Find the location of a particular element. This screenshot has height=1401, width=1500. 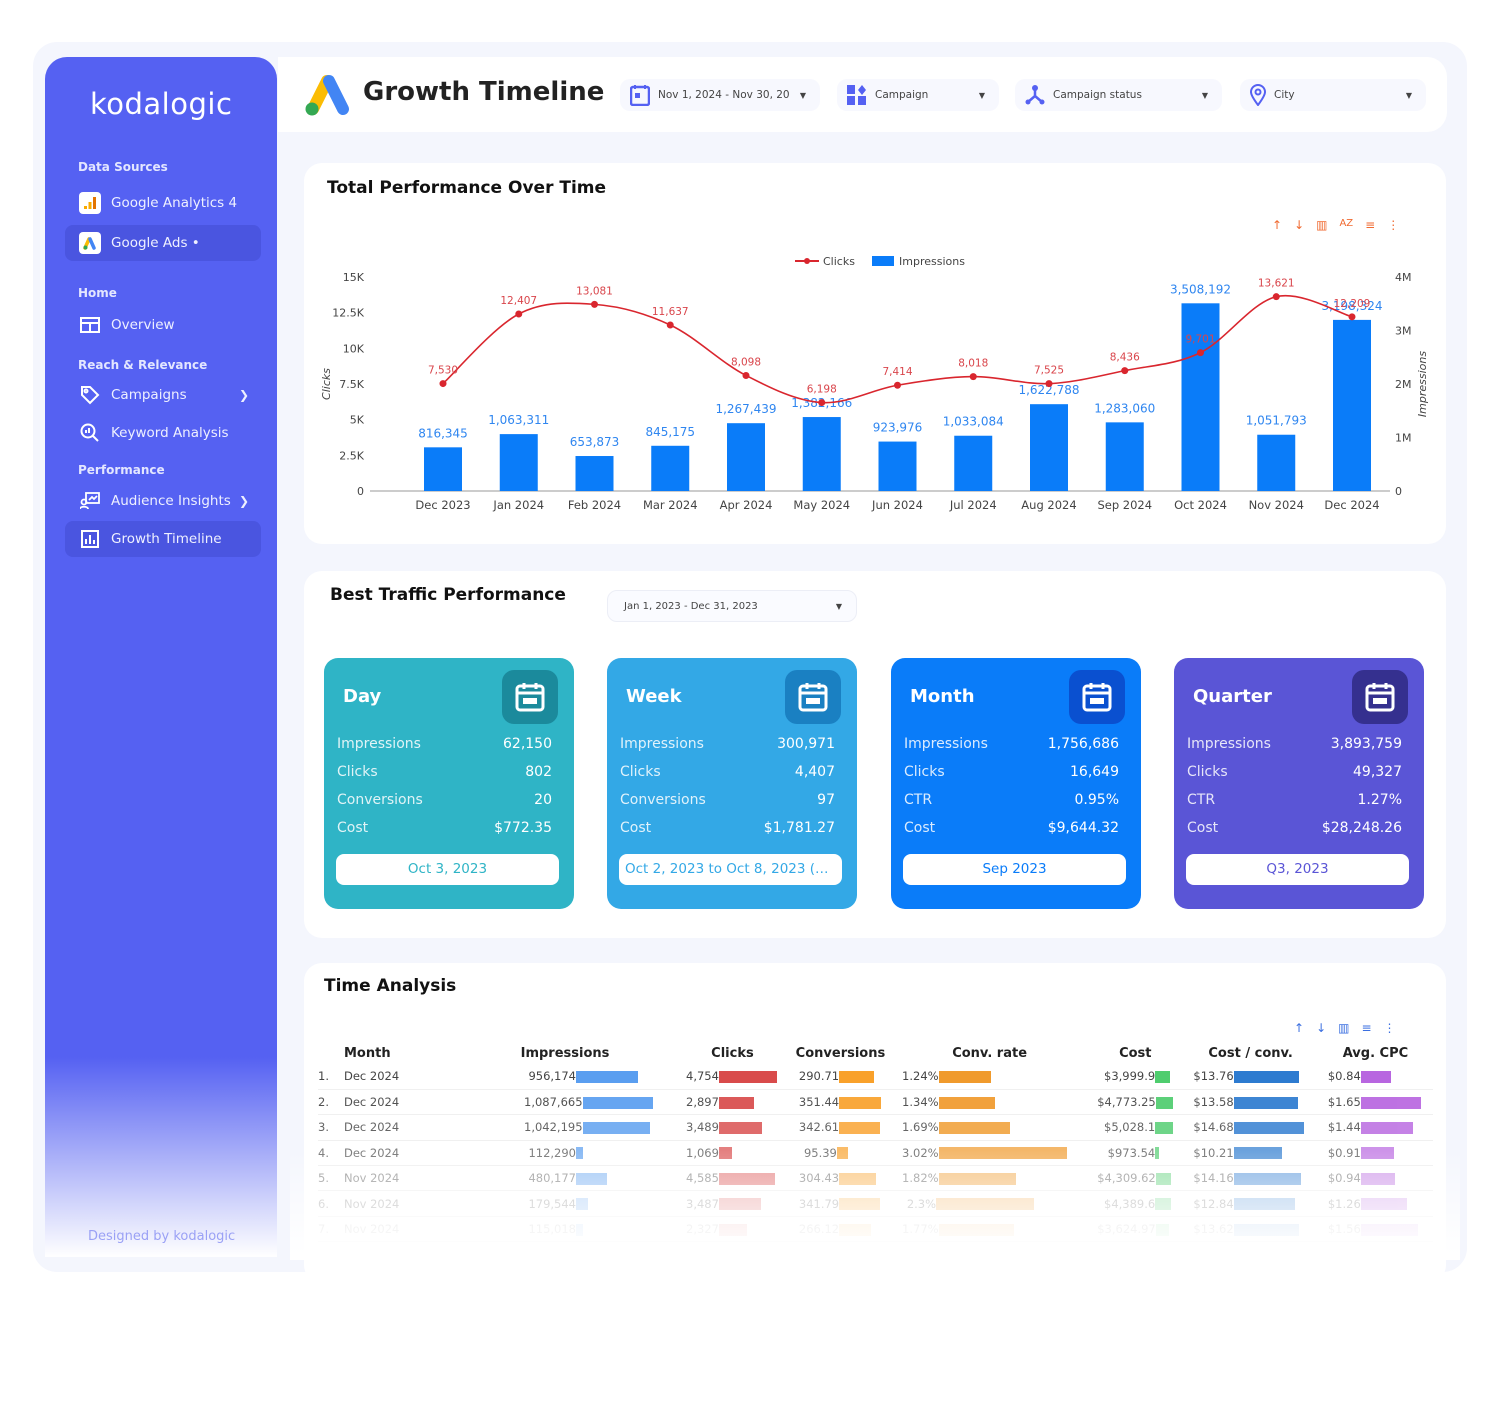

kpi-title: Quarter is located at coordinates (1232, 696).